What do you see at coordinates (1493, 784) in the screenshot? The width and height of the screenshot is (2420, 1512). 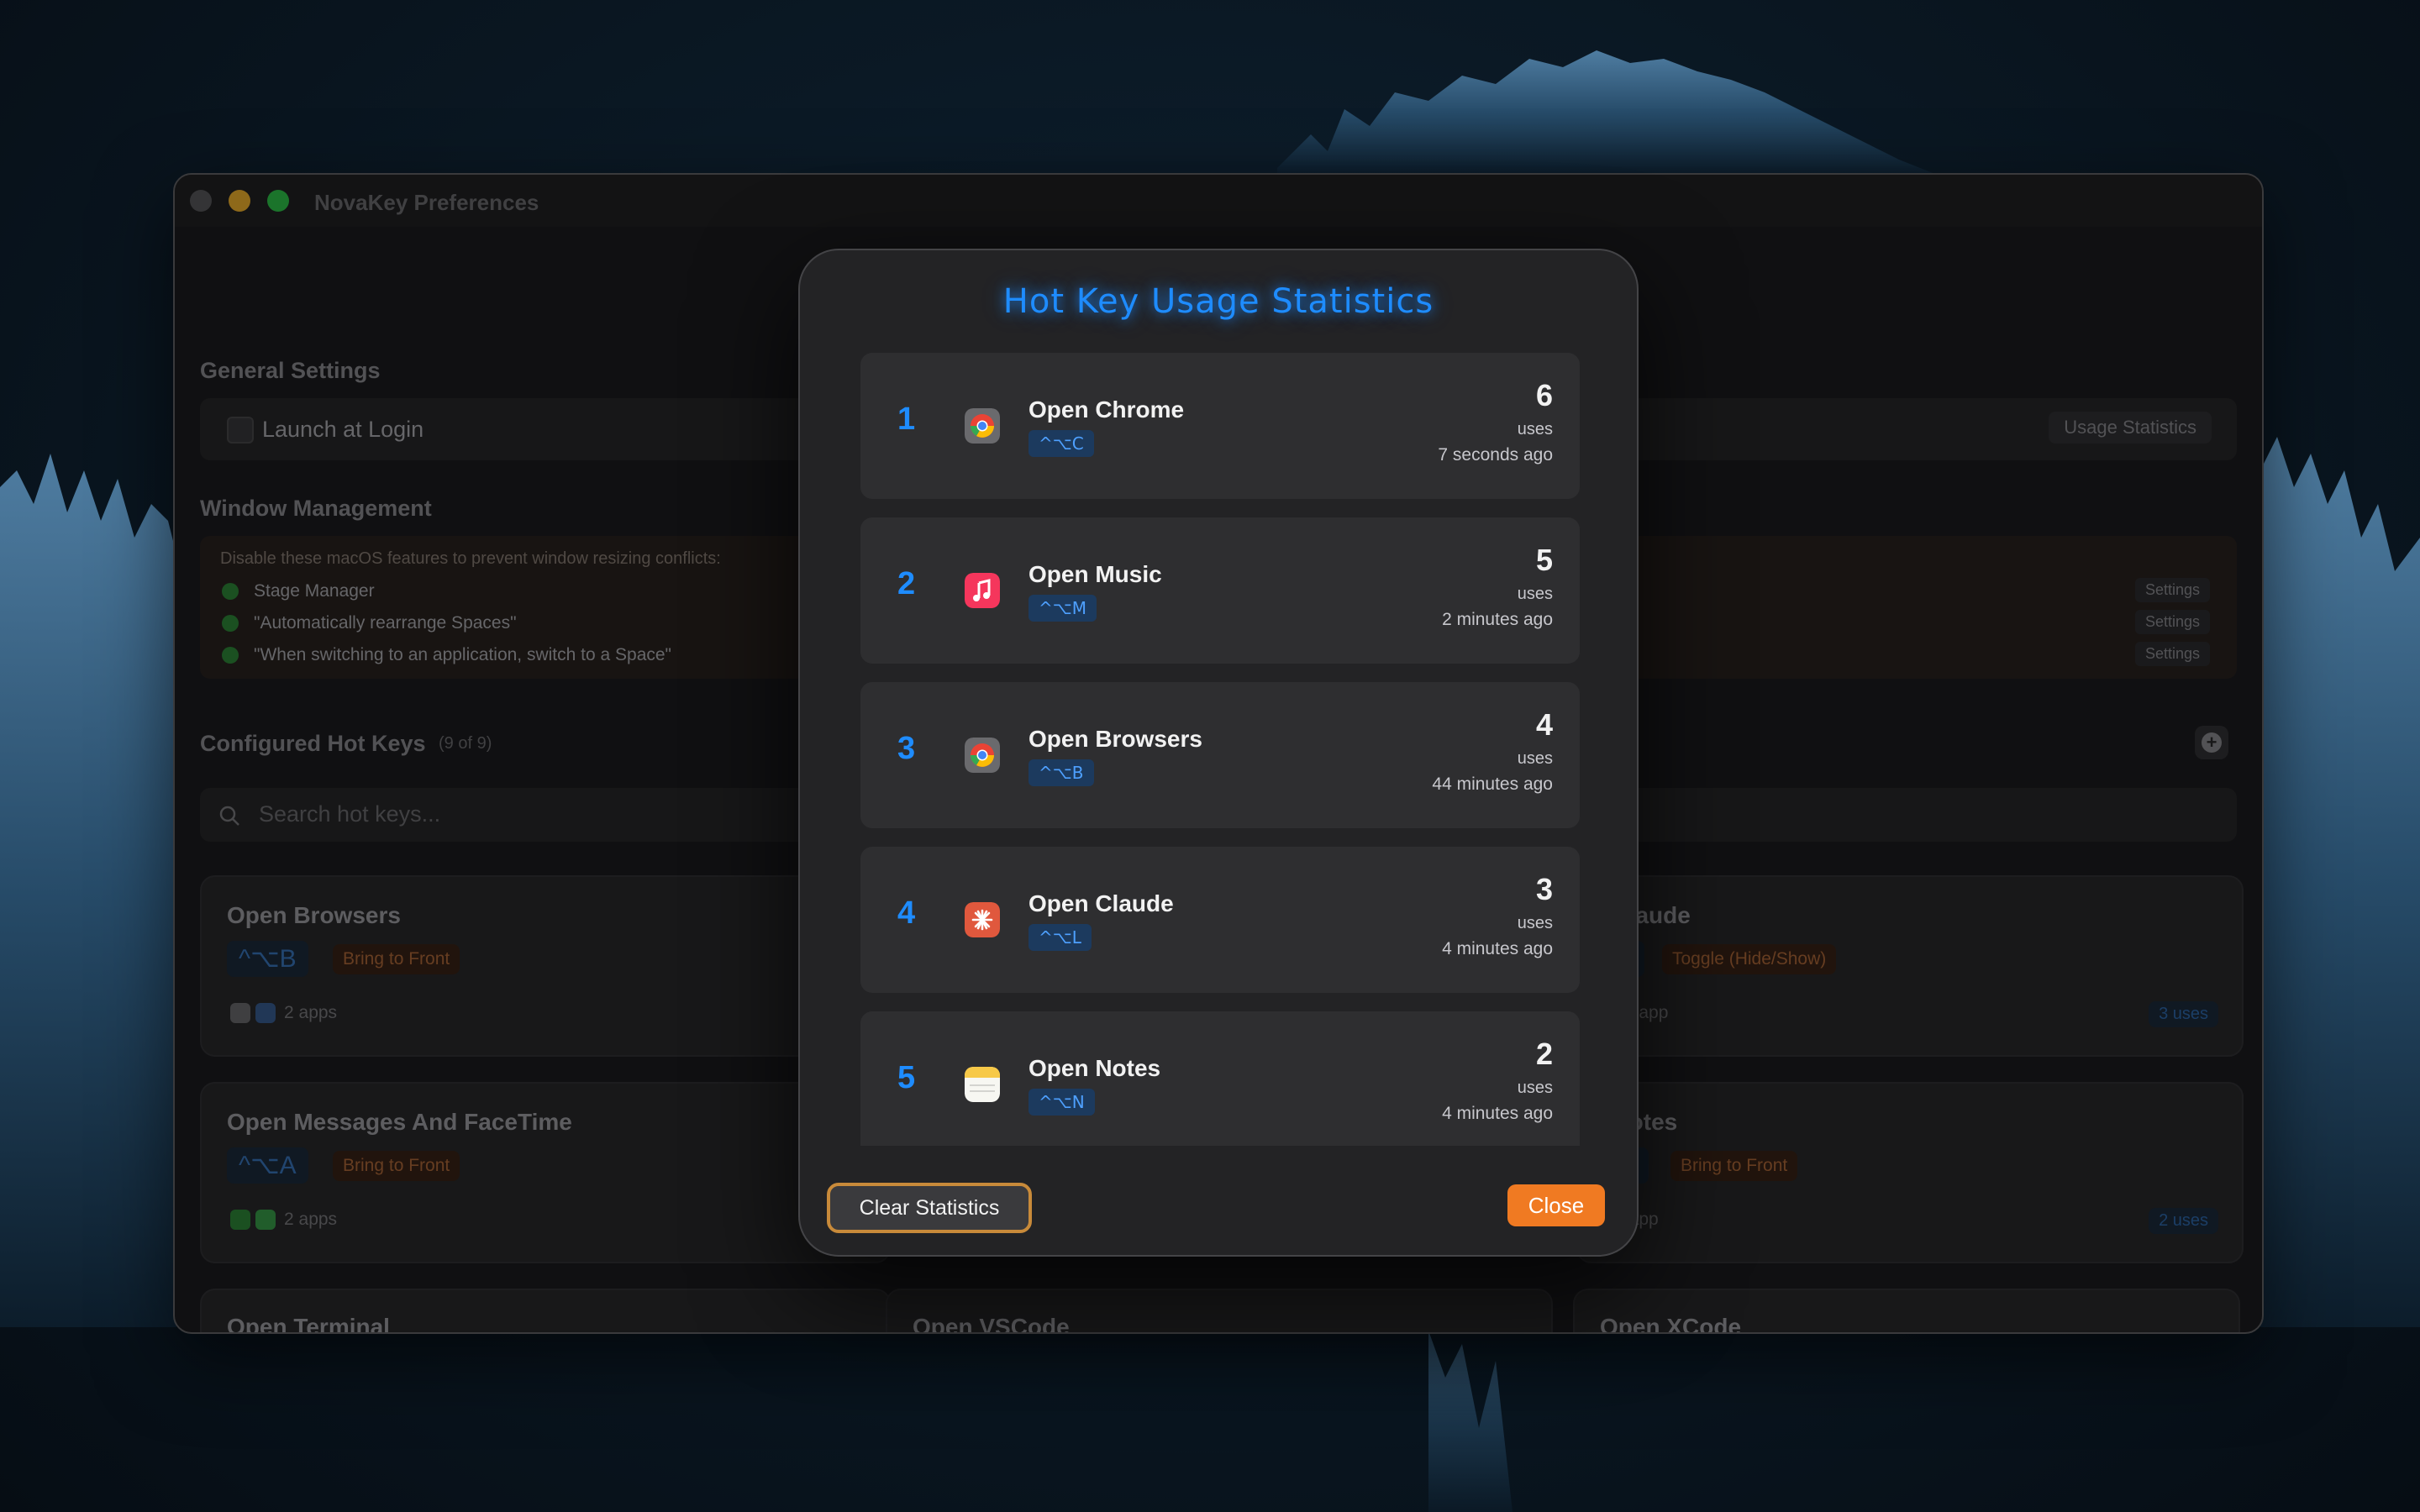 I see `stat-last-used: 44 minutes ago` at bounding box center [1493, 784].